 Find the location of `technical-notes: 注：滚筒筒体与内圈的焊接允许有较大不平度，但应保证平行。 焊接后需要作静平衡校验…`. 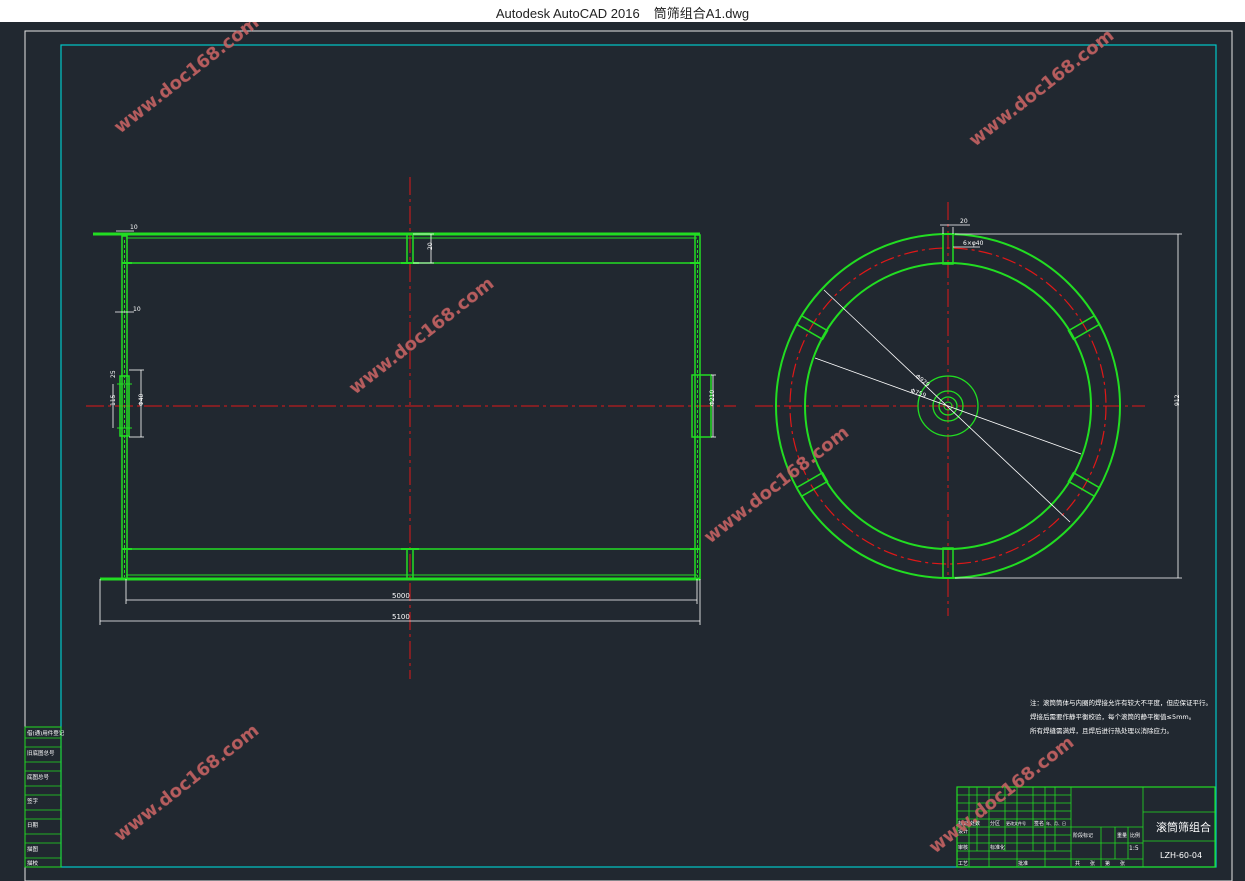

technical-notes: 注：滚筒筒体与内圈的焊接允许有较大不平度，但应保证平行。 焊接后需要作静平衡校验… is located at coordinates (1121, 716).